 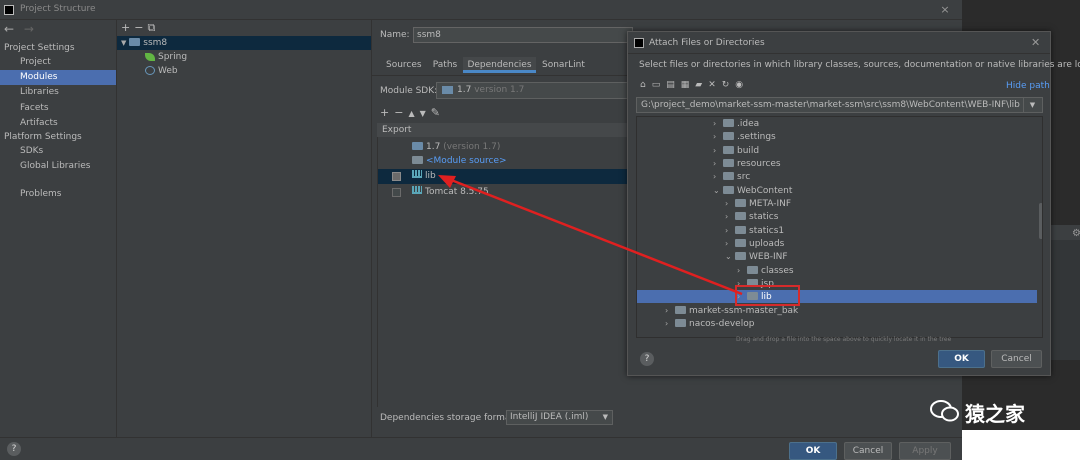 I want to click on tree-row: › market-ssm-master_bak, so click(x=837, y=310).